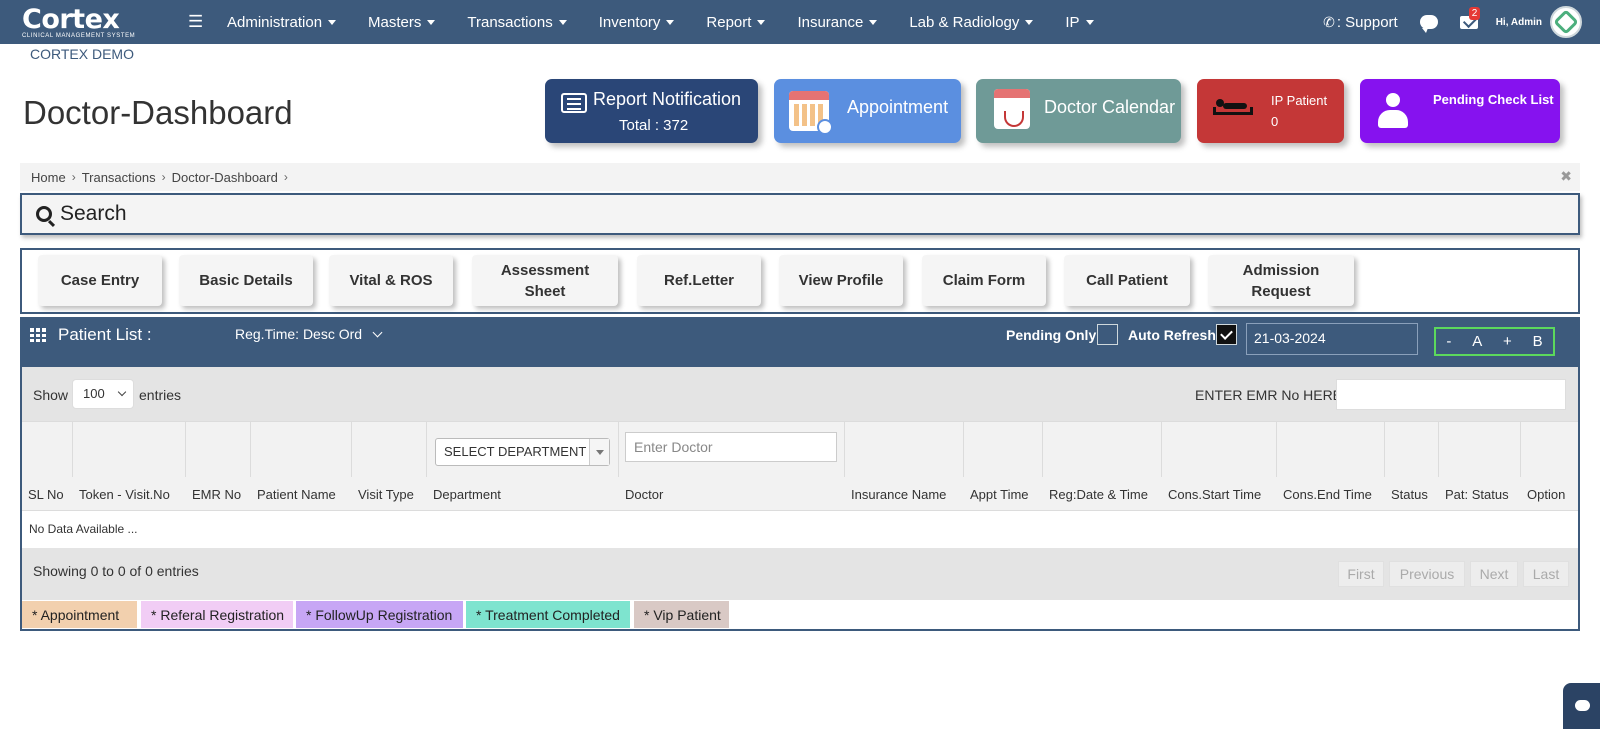 The image size is (1600, 729). Describe the element at coordinates (644, 494) in the screenshot. I see `col-doctor: Doctor` at that location.